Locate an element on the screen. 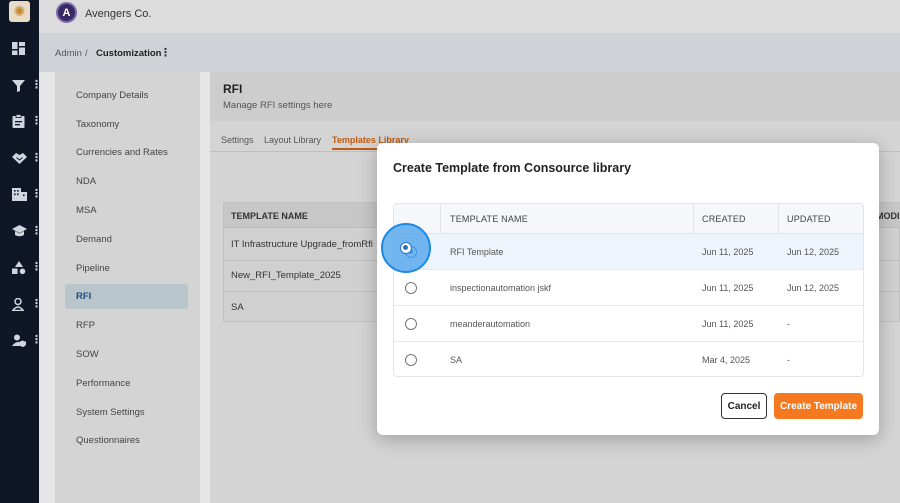 This screenshot has height=503, width=900. rail-item-handshake: ⋮ is located at coordinates (21, 158).